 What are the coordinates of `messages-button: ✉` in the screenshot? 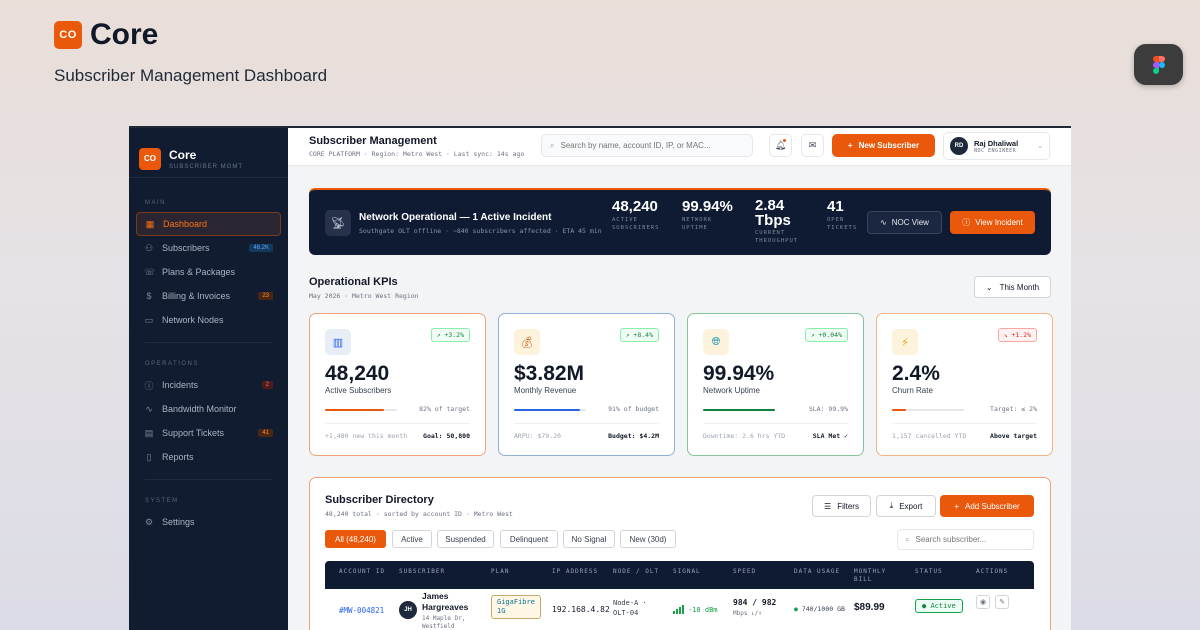 It's located at (812, 145).